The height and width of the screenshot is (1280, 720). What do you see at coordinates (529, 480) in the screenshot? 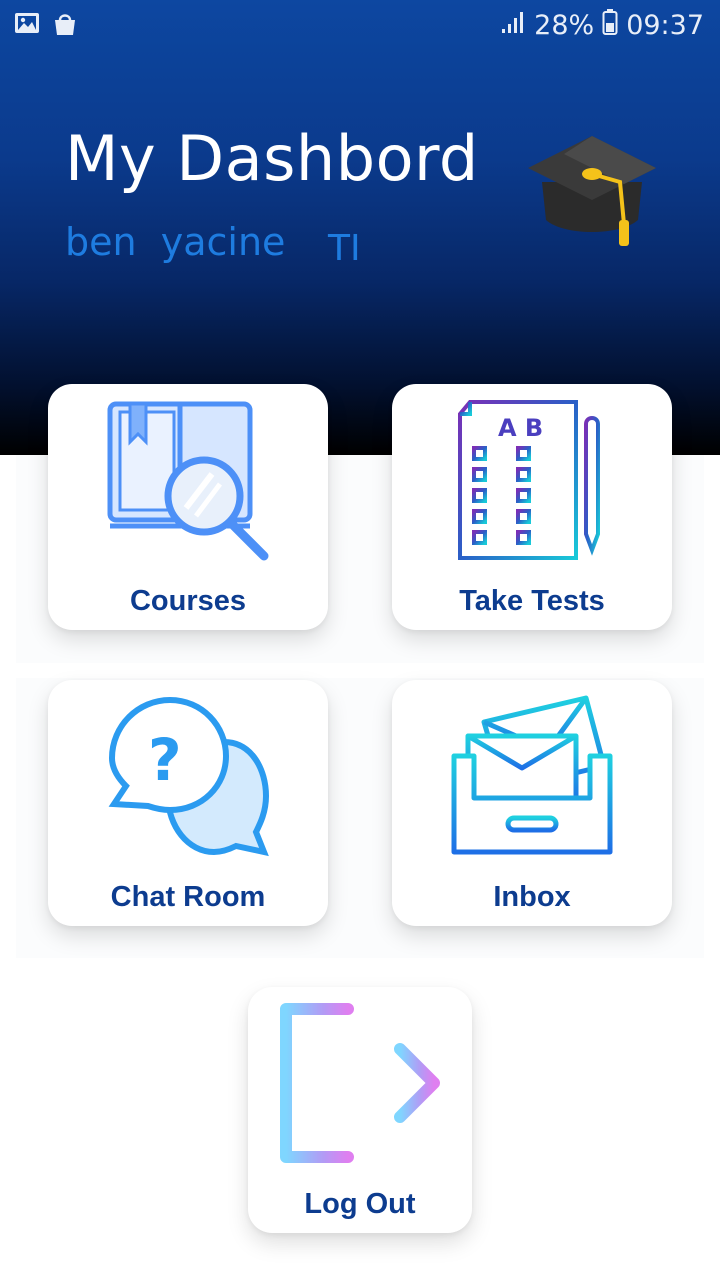
I see `test-sheet-icon: A B` at bounding box center [529, 480].